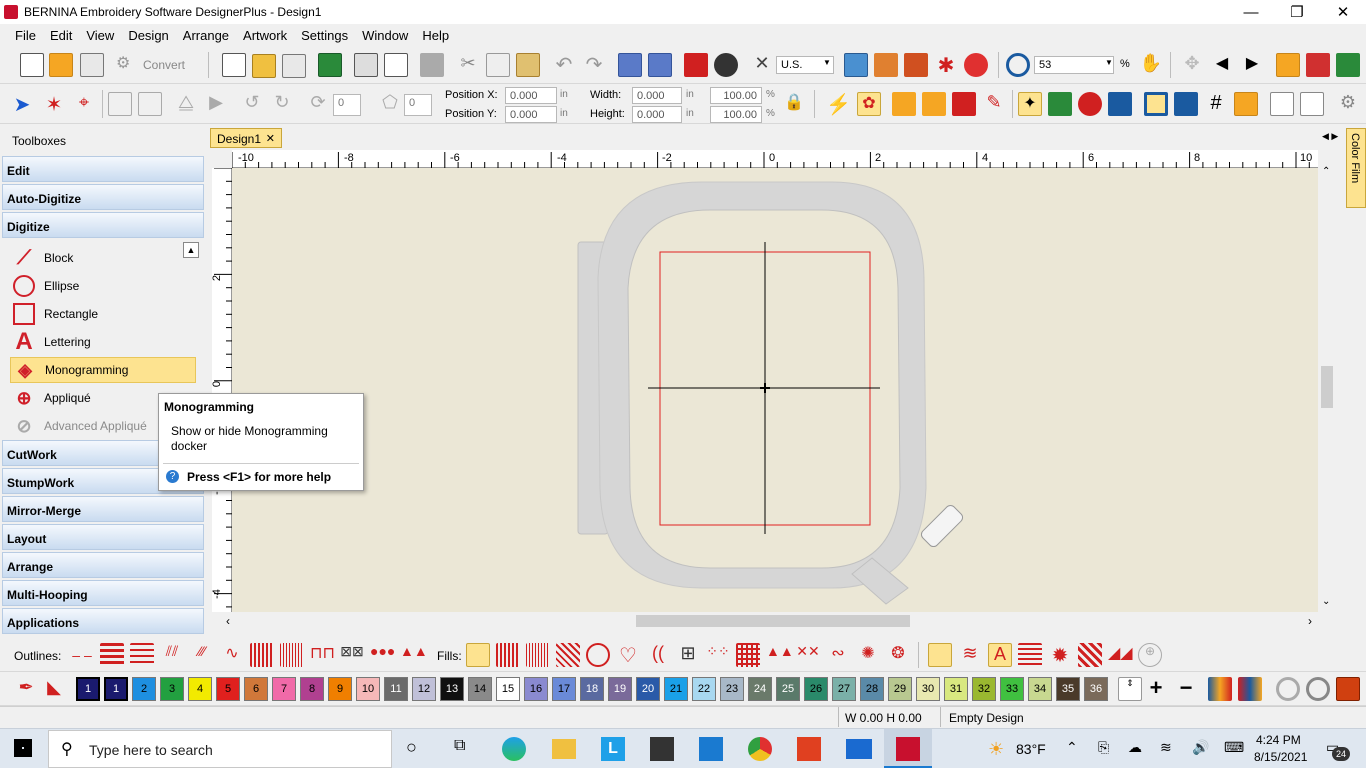  Describe the element at coordinates (478, 655) in the screenshot. I see `tatami-fill-icon` at that location.